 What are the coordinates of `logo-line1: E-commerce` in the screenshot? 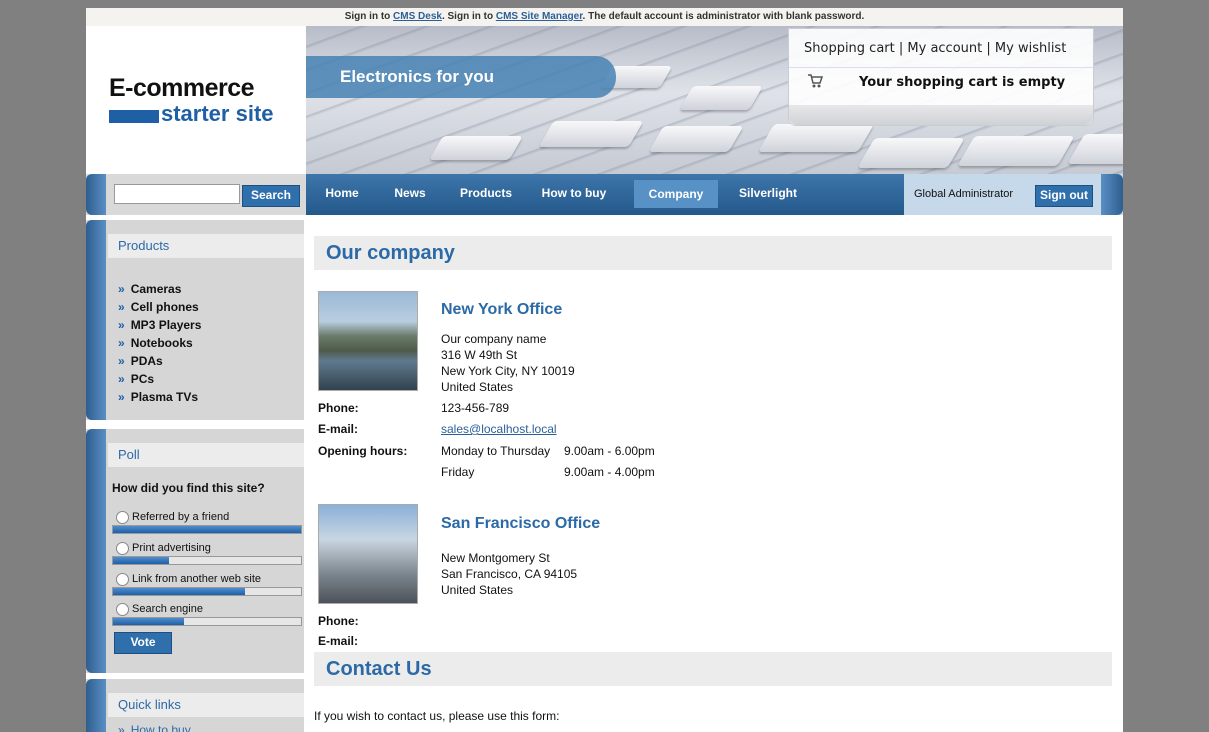 It's located at (182, 88).